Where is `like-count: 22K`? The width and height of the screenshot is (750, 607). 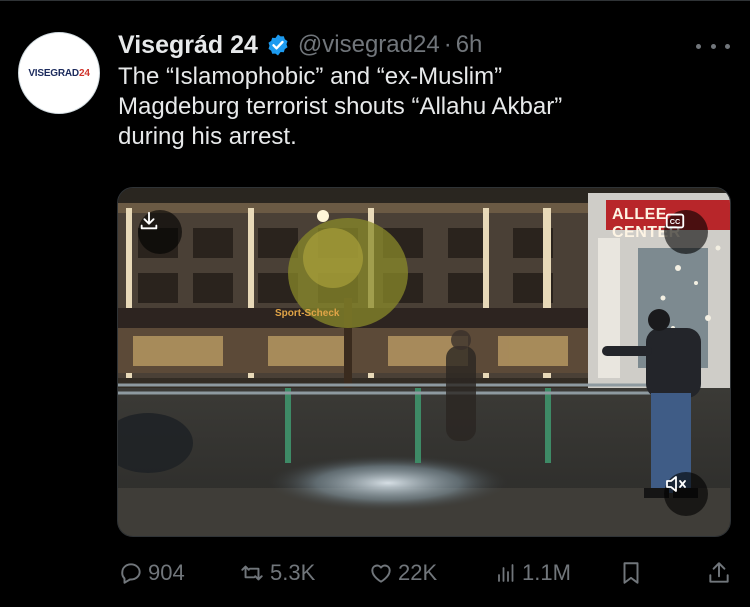
like-count: 22K is located at coordinates (418, 572).